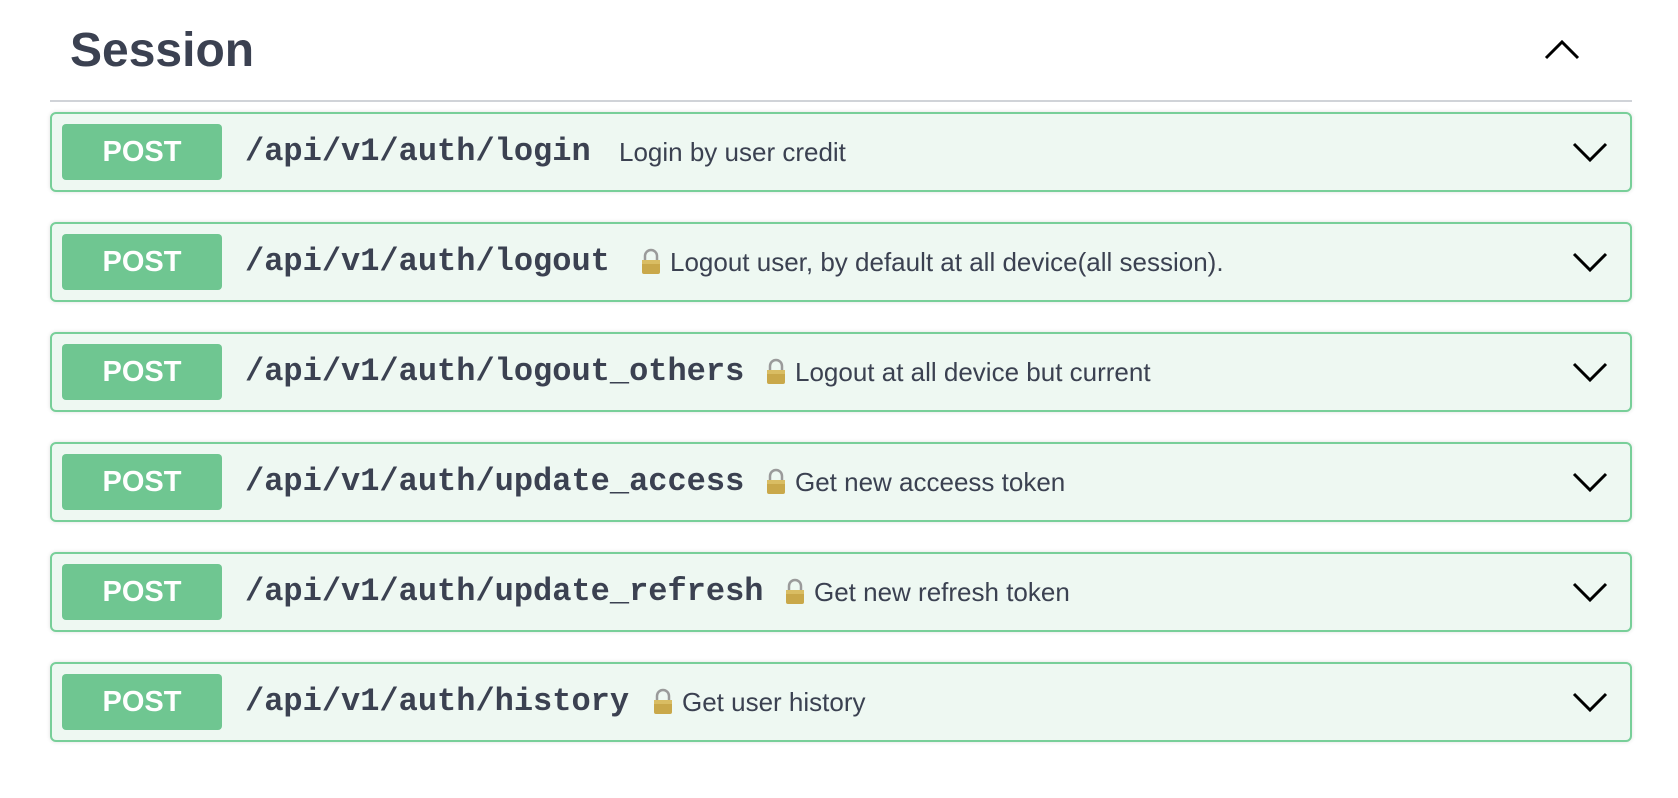  What do you see at coordinates (504, 591) in the screenshot?
I see `operation-path: /api/v1/auth/update_refresh` at bounding box center [504, 591].